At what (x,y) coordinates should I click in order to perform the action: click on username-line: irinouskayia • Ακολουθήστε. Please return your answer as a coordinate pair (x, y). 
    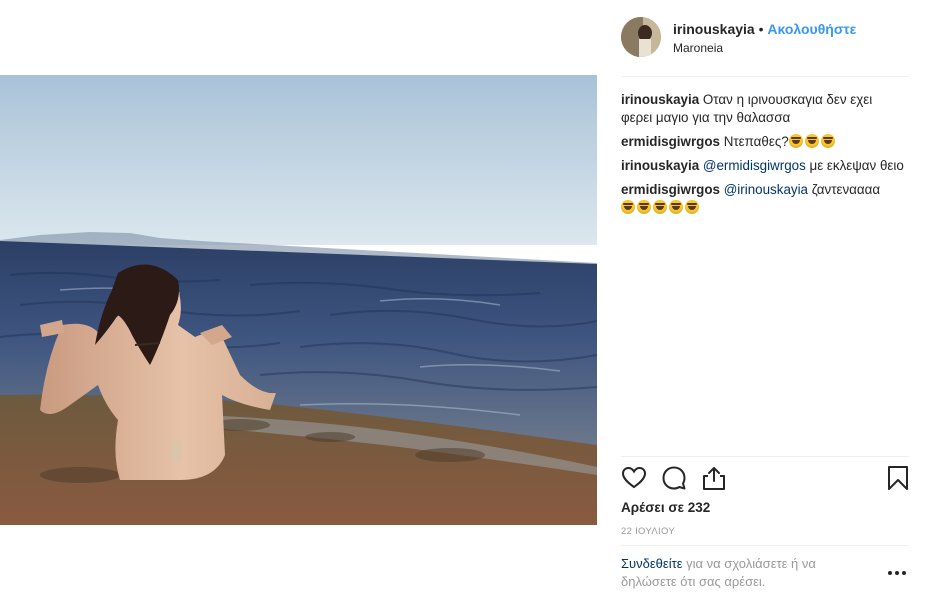
    Looking at the image, I should click on (764, 29).